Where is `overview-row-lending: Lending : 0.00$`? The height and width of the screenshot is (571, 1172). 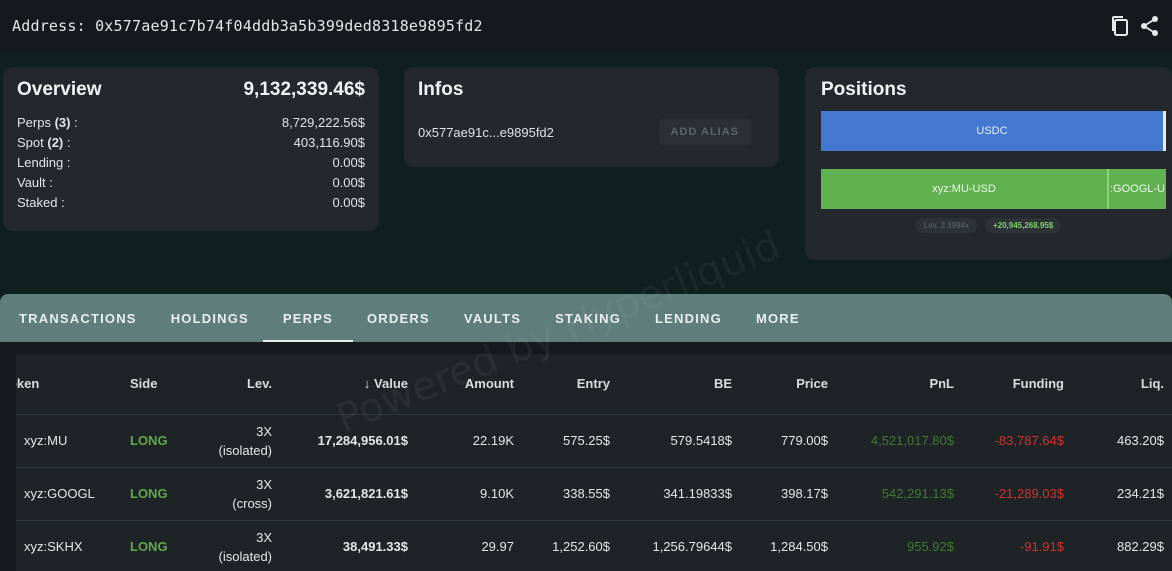 overview-row-lending: Lending : 0.00$ is located at coordinates (191, 162).